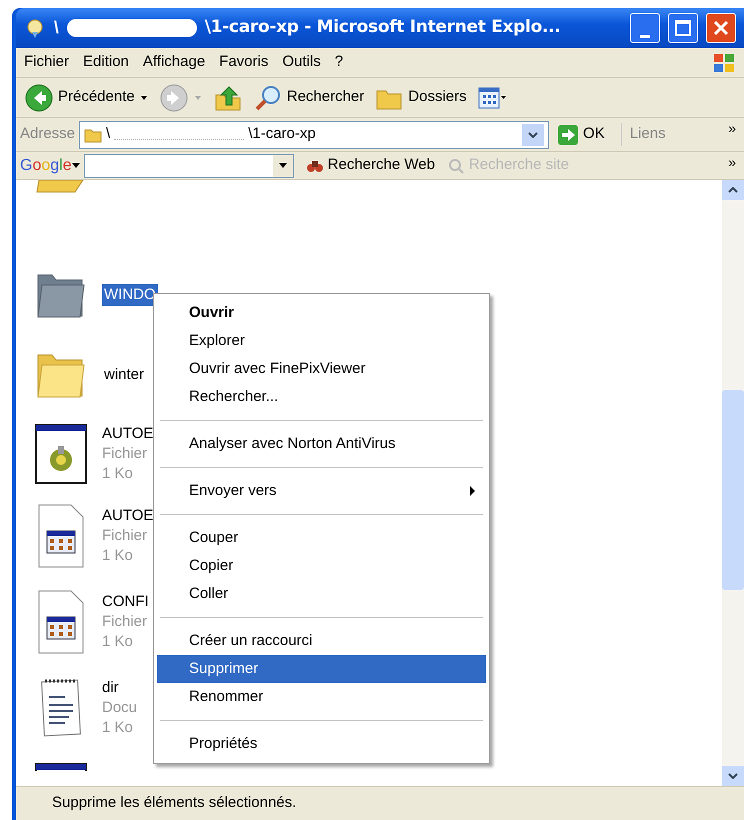  I want to click on menu-item: Outils, so click(301, 62).